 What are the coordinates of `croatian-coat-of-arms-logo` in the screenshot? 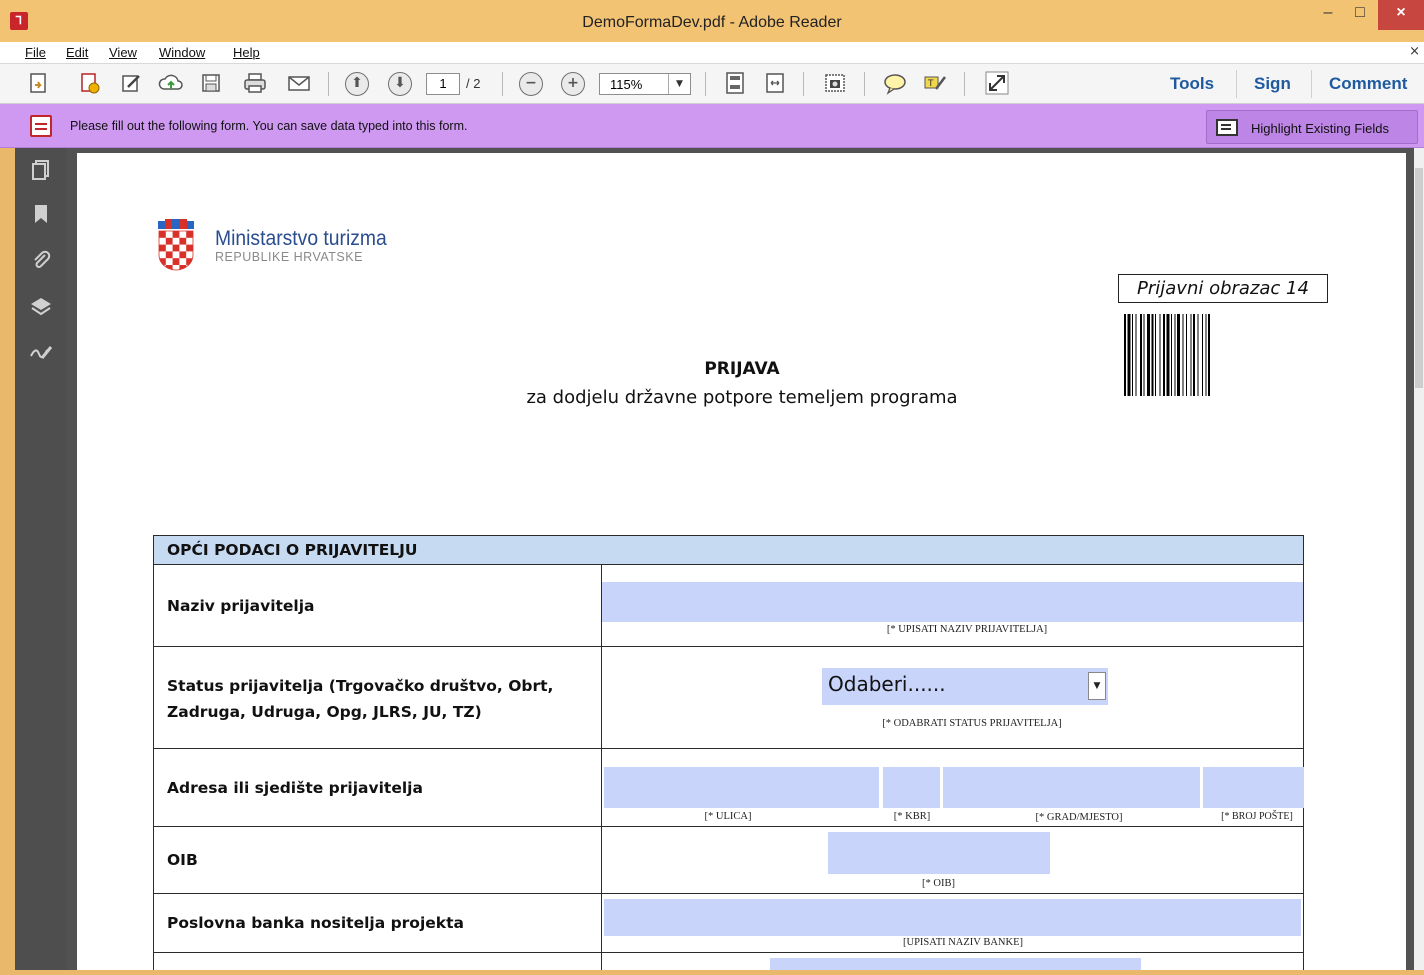 It's located at (176, 245).